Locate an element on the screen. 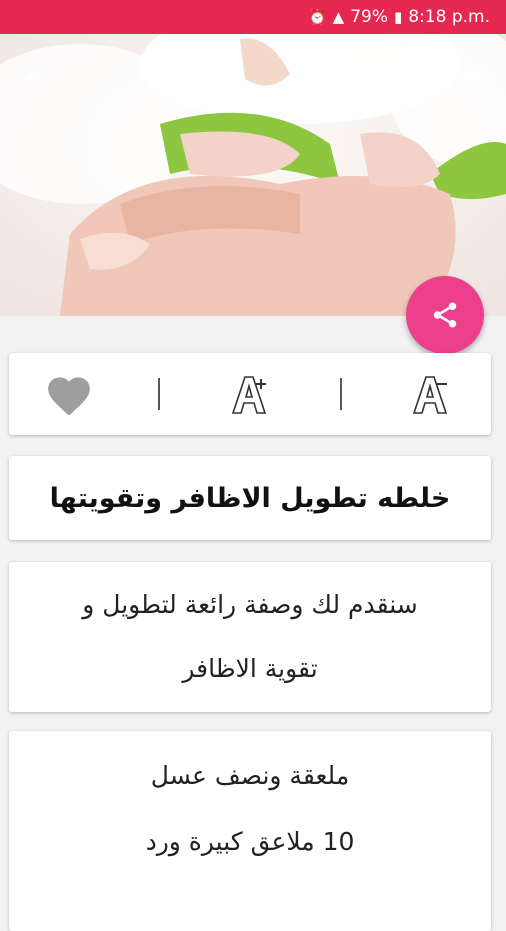  article-title-card: خلطه تطويل الاظافر وتقويتها is located at coordinates (250, 498).